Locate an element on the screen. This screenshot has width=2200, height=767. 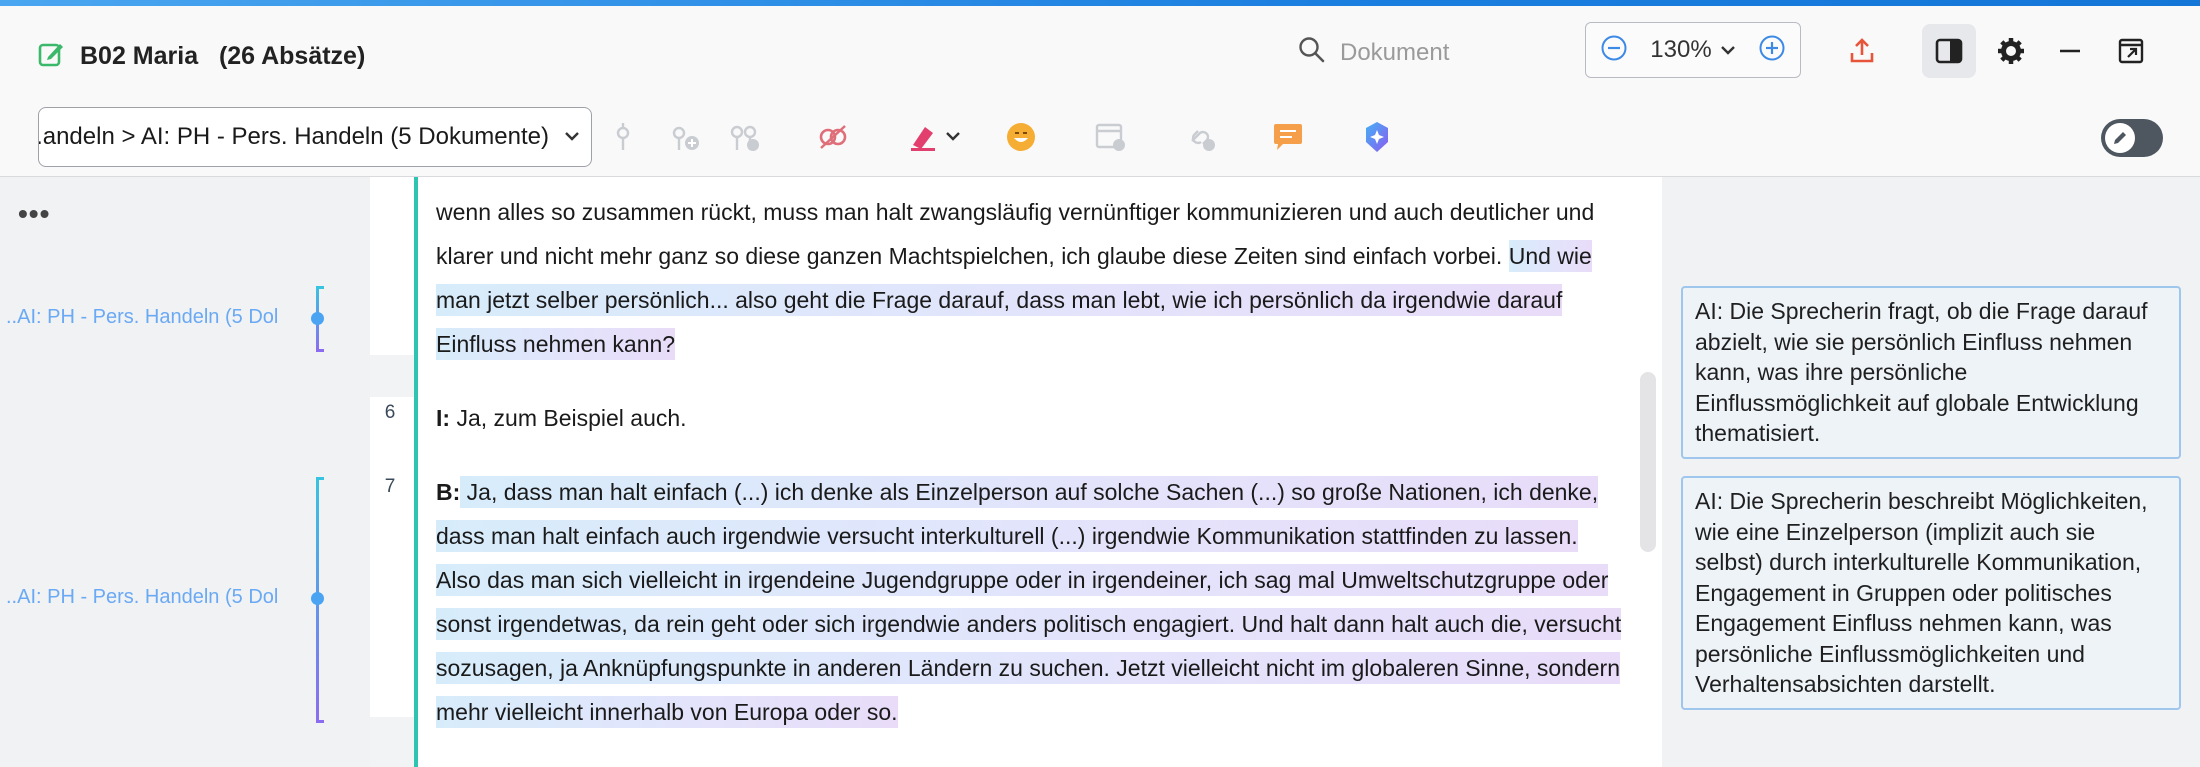
export-icon is located at coordinates (1862, 50).